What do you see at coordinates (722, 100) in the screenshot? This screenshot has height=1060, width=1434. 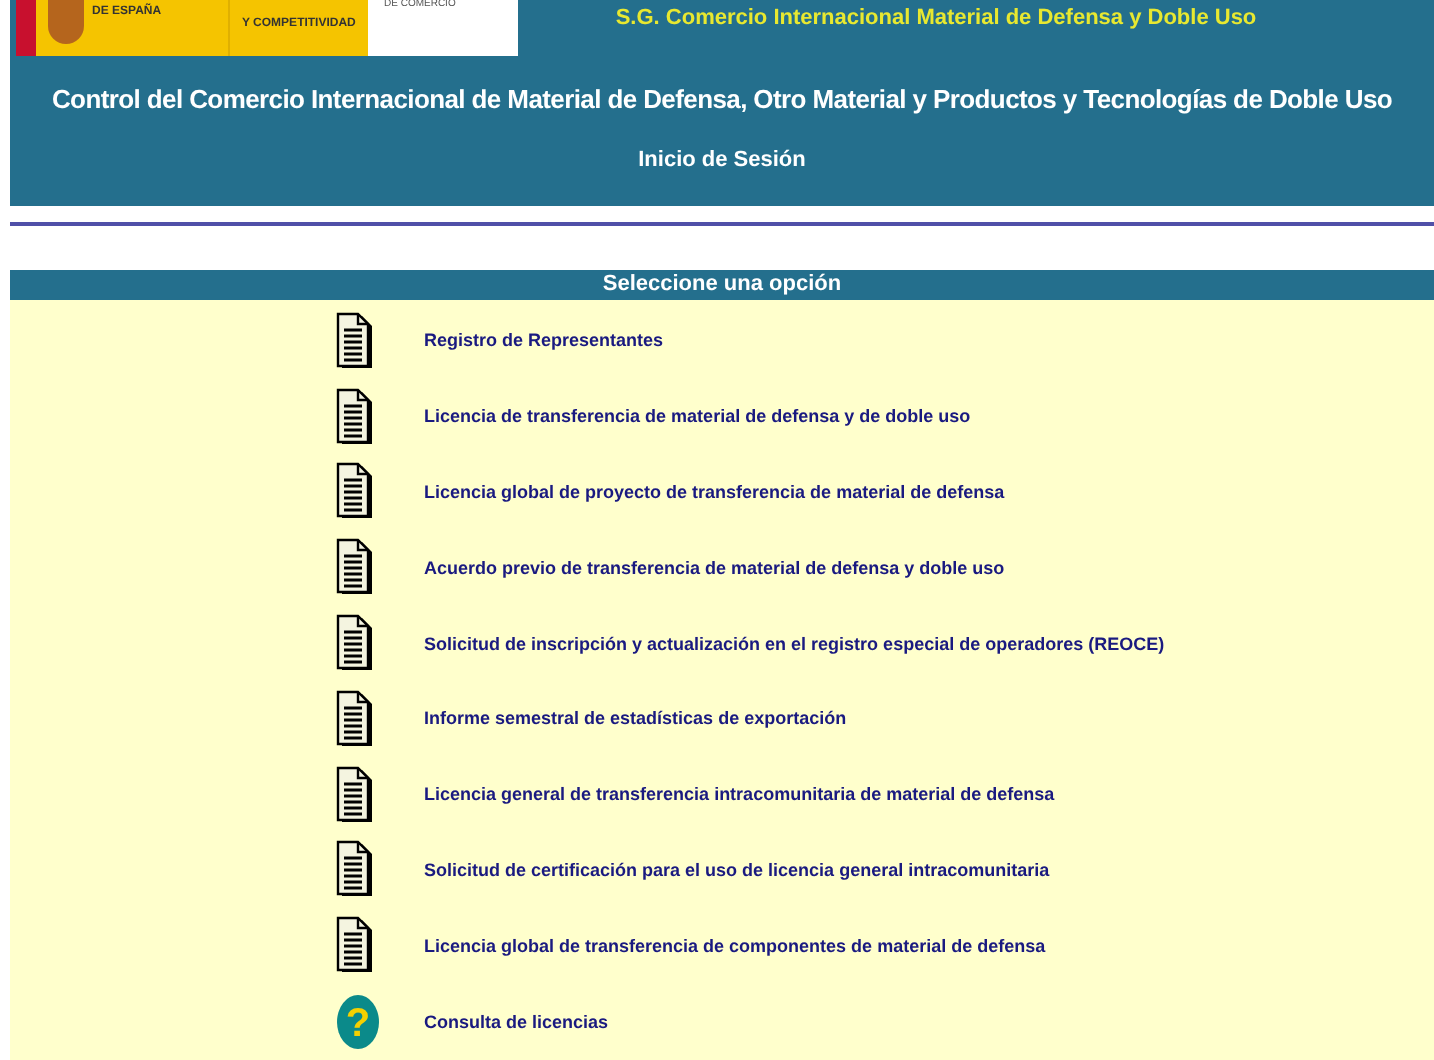 I see `page-title: Control del Comercio Internacional de Material de Defensa, Otro Material y Productos y Tecnologías de Doble Uso` at bounding box center [722, 100].